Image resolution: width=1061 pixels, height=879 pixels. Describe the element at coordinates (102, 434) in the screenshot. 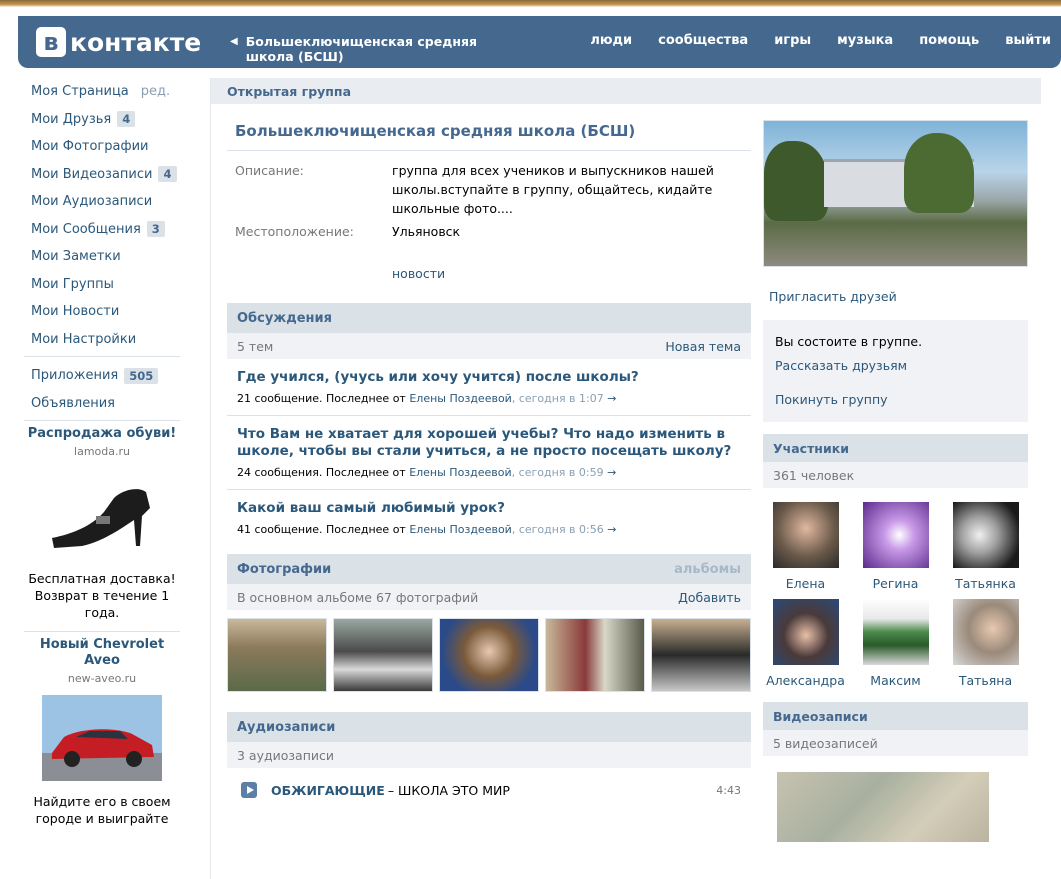

I see `ad-title: Распродажа обуви!` at that location.